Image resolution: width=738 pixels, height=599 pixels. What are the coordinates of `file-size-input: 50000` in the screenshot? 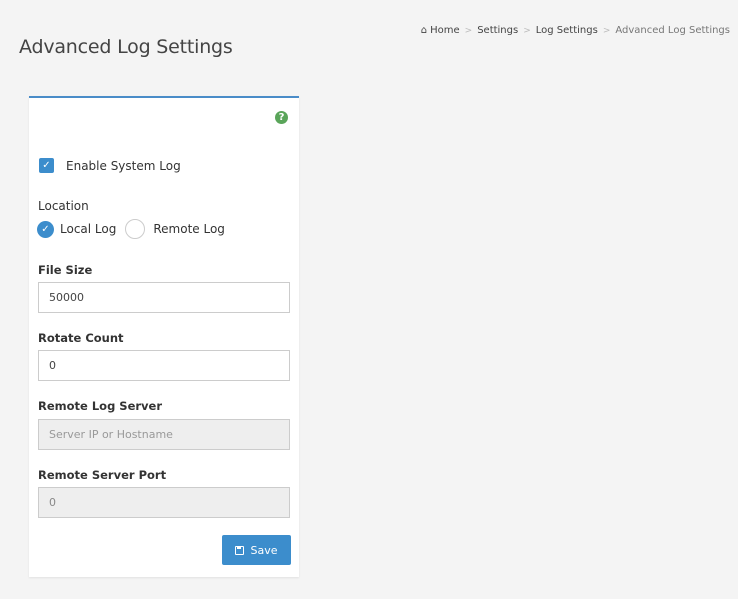 It's located at (164, 297).